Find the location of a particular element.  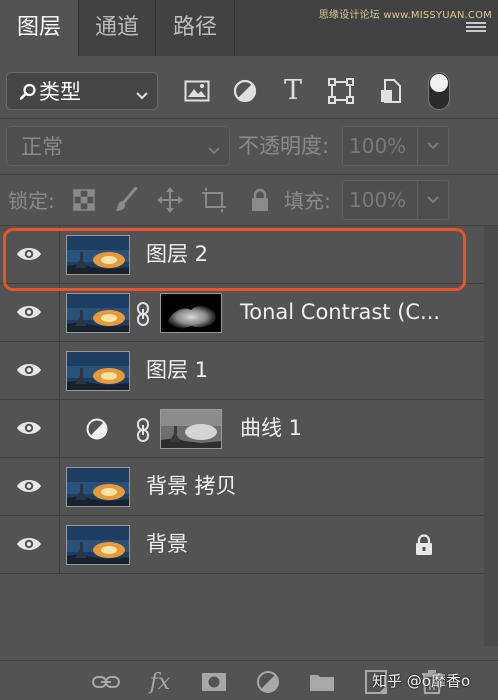

layer-row: 图层 1 is located at coordinates (242, 371).